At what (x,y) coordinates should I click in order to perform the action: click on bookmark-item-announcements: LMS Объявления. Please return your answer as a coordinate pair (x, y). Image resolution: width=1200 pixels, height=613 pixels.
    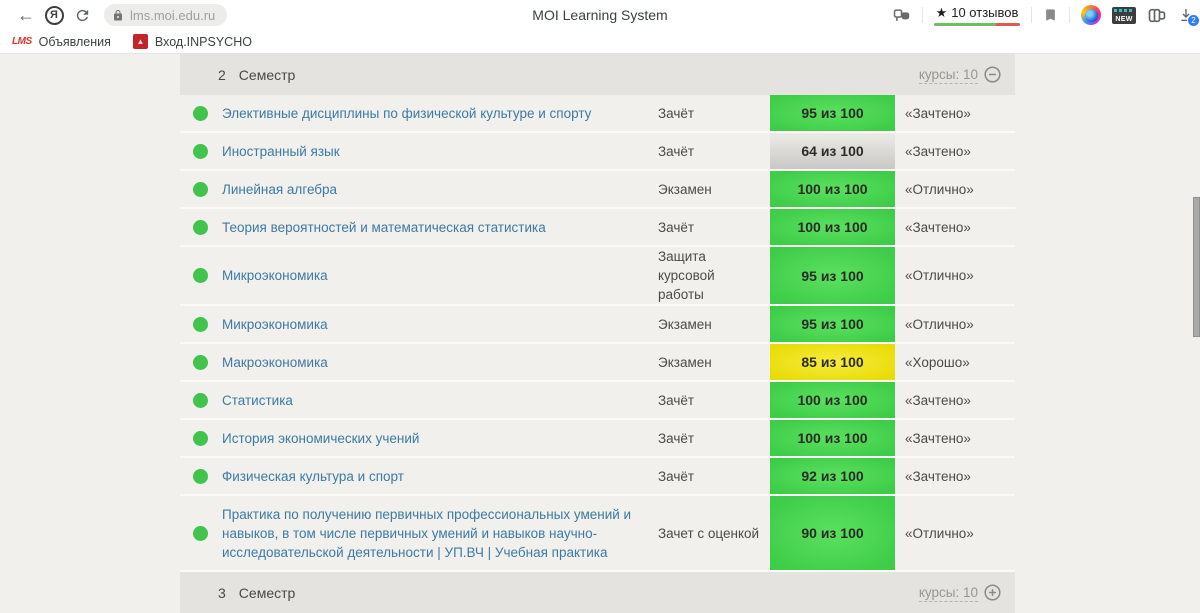
    Looking at the image, I should click on (61, 42).